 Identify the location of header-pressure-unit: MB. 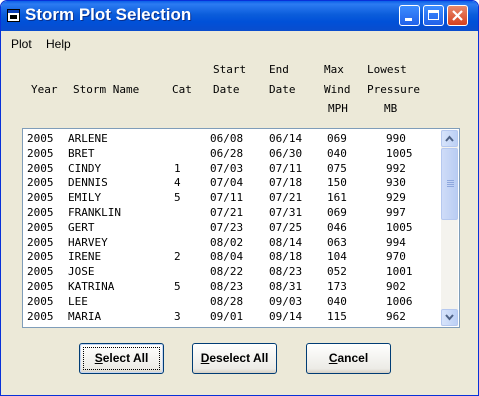
(391, 108).